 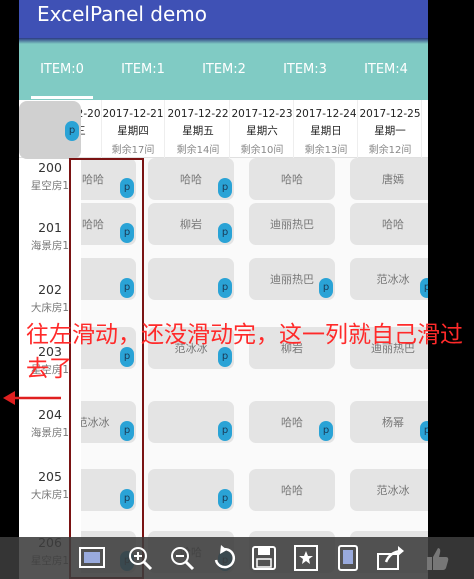 I want to click on tab-item-0: ITEM:0, so click(x=62, y=69).